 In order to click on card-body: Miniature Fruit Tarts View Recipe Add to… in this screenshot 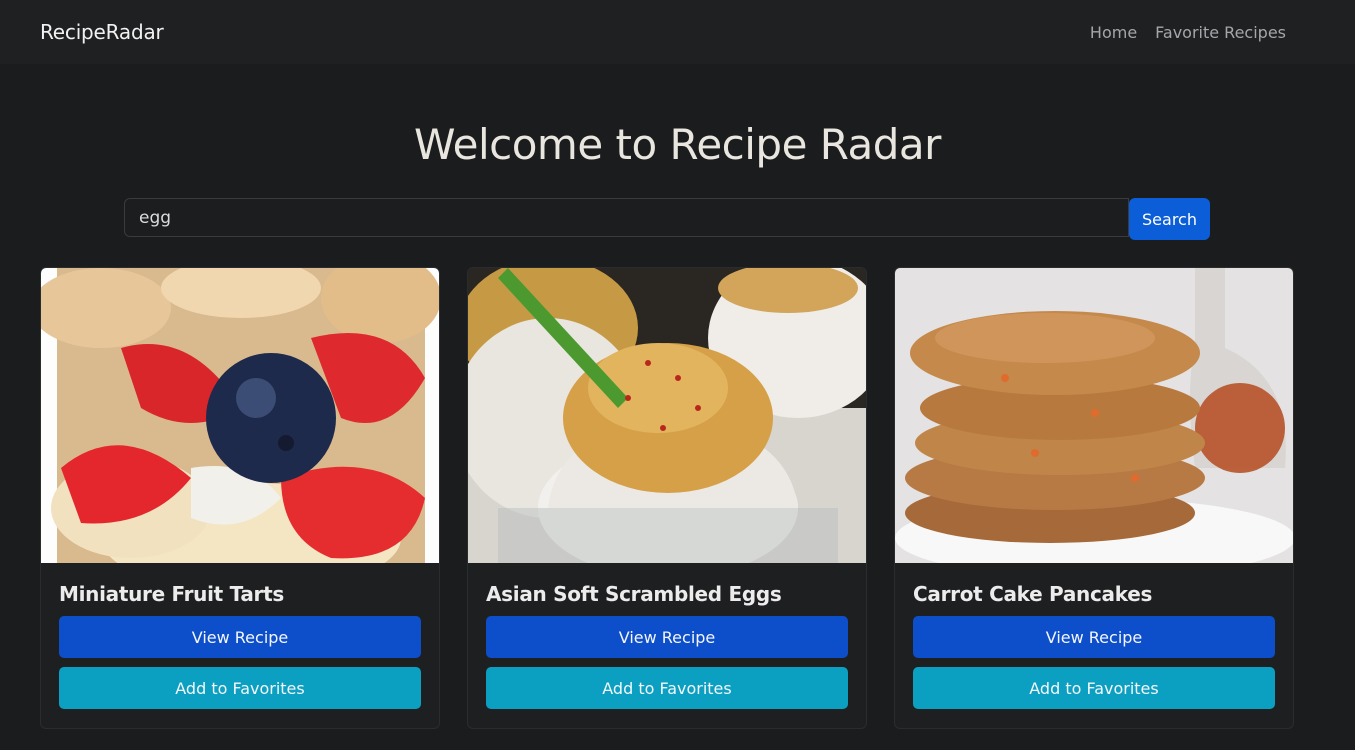, I will do `click(240, 636)`.